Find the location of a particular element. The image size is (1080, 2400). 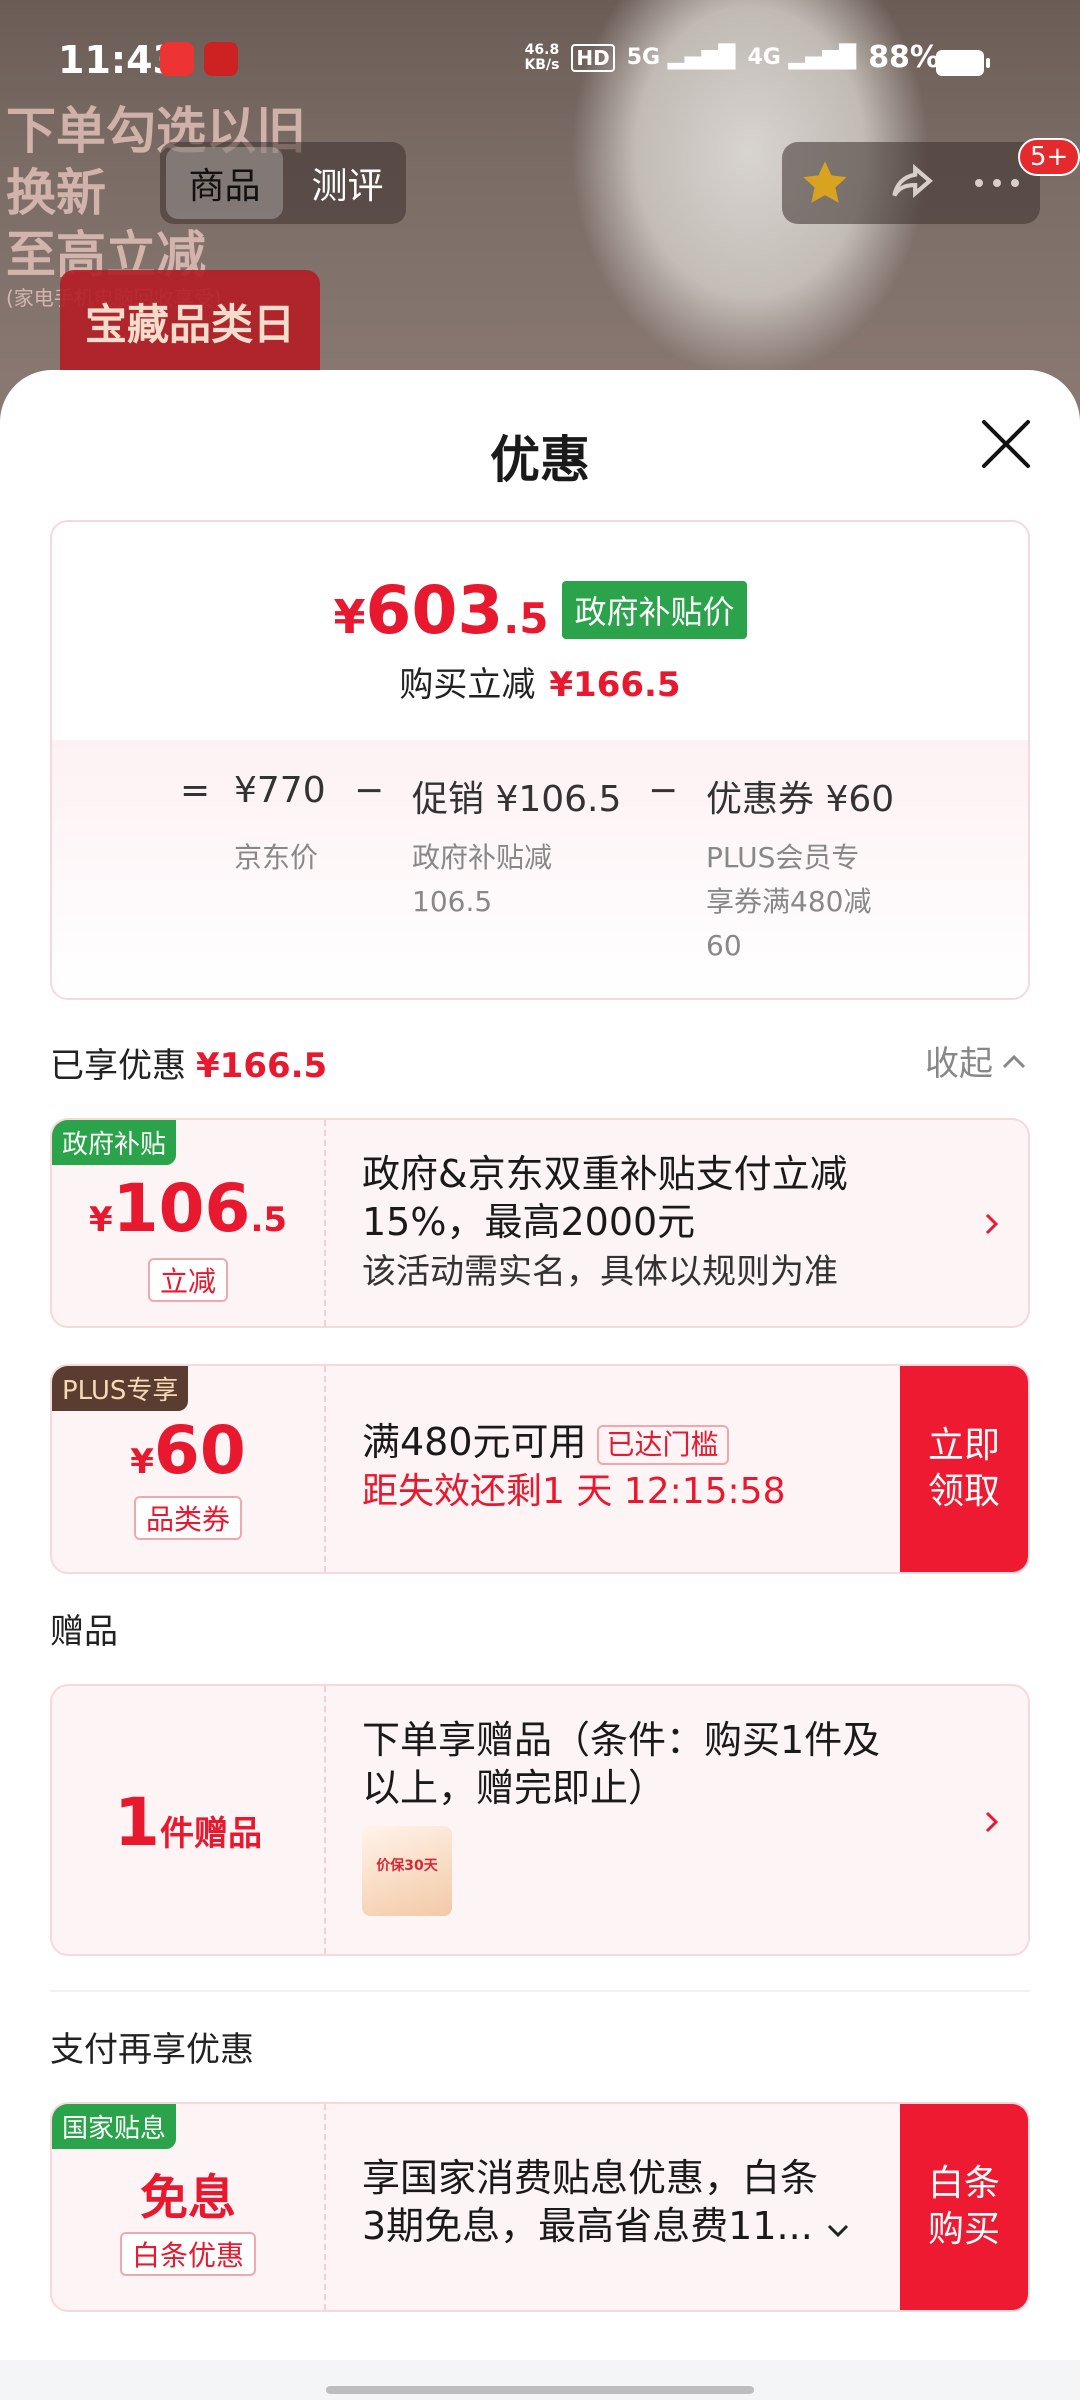

coupon-title: 政府&京东双重补贴支付立减 15%，最高2000元 is located at coordinates (605, 1198).